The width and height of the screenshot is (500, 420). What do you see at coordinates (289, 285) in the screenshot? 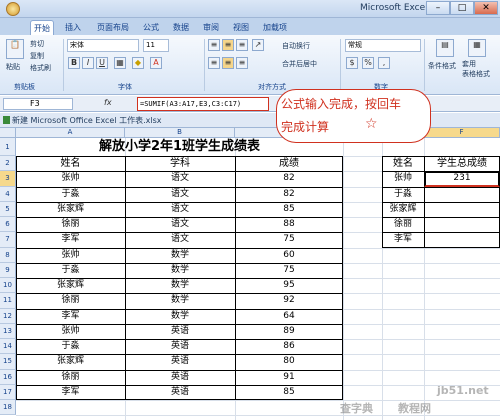
I see `table-cell: 95` at bounding box center [289, 285].